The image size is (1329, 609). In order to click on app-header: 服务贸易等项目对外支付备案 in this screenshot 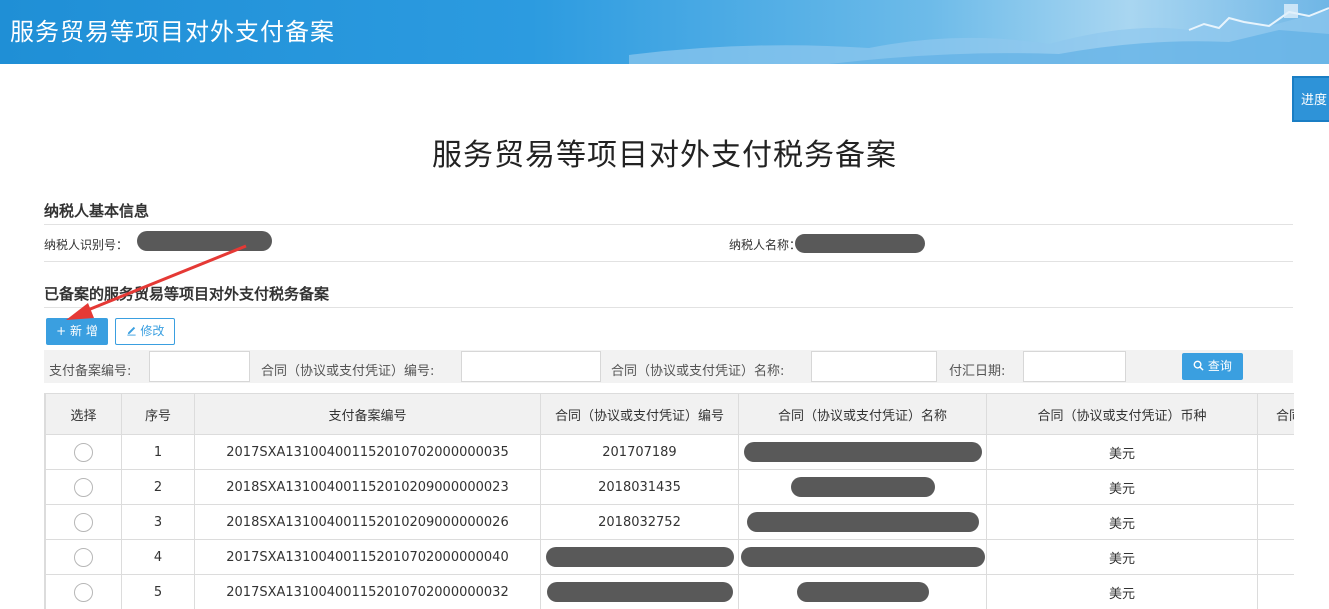, I will do `click(664, 32)`.